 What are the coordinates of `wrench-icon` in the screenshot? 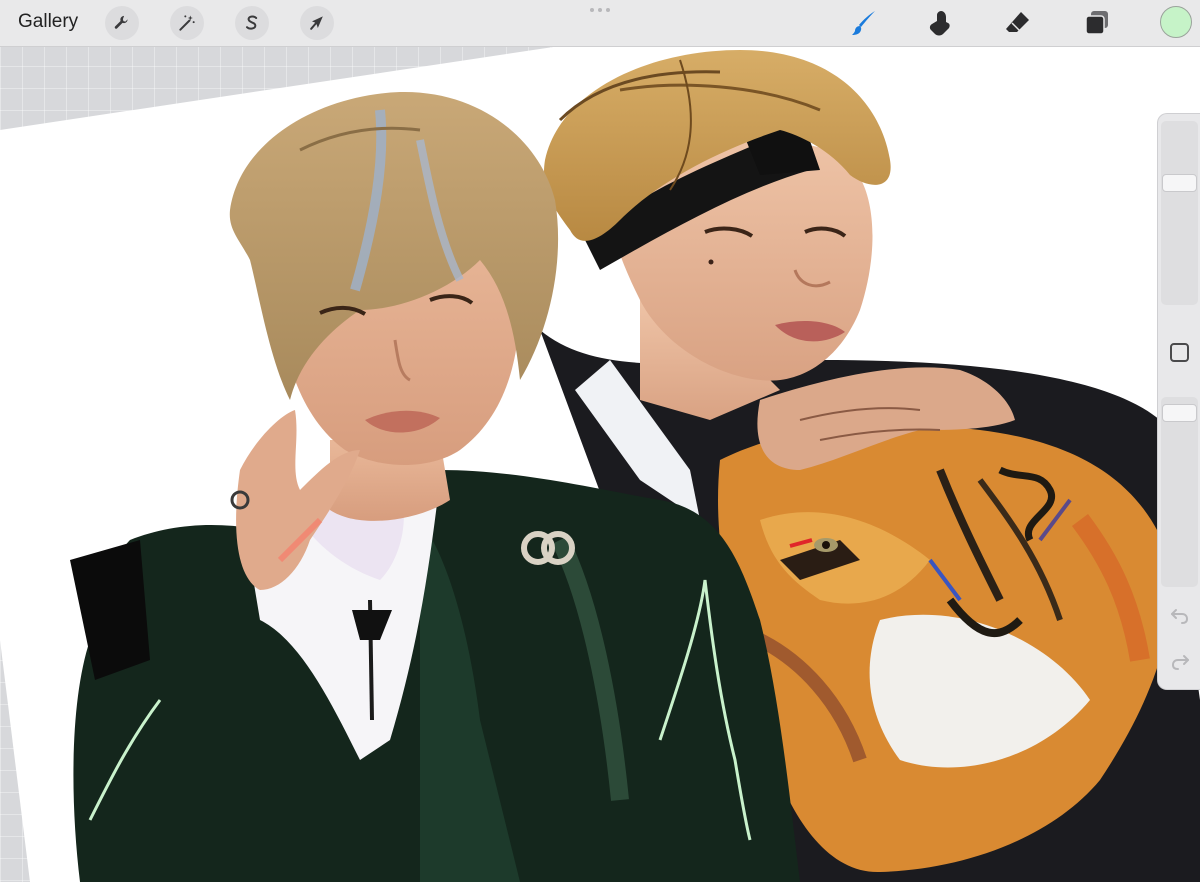 It's located at (121, 22).